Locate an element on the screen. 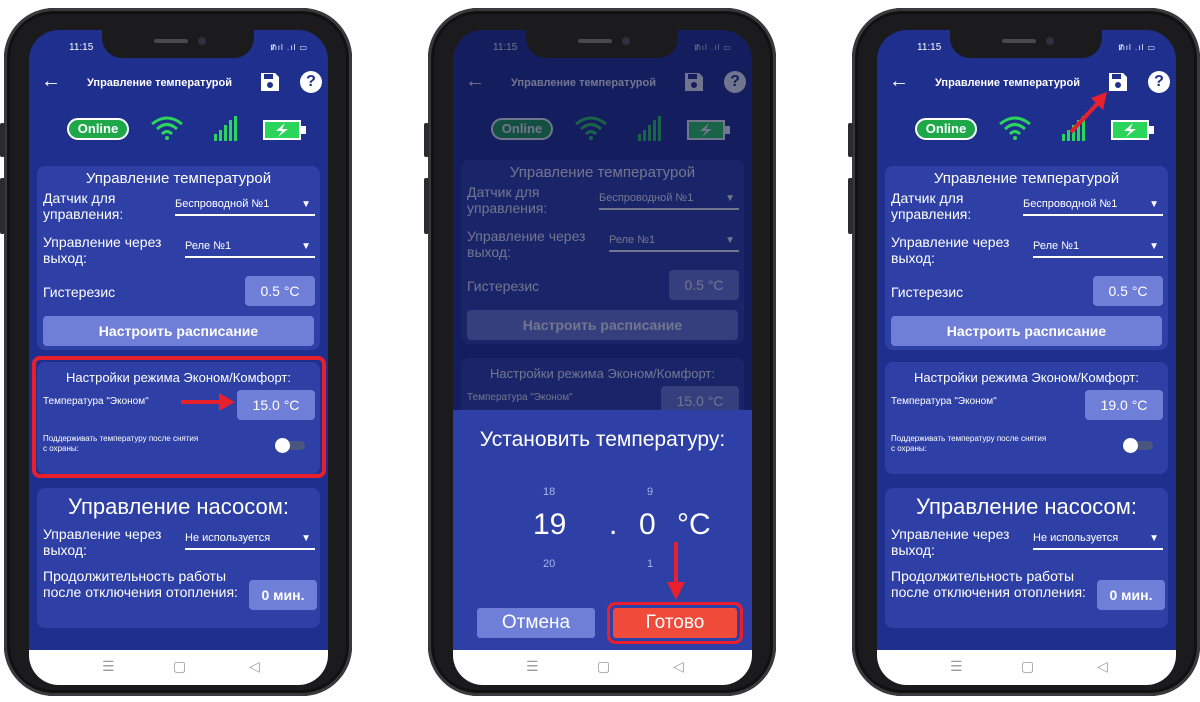  sensor-label: Датчик для управления: is located at coordinates (83, 206).